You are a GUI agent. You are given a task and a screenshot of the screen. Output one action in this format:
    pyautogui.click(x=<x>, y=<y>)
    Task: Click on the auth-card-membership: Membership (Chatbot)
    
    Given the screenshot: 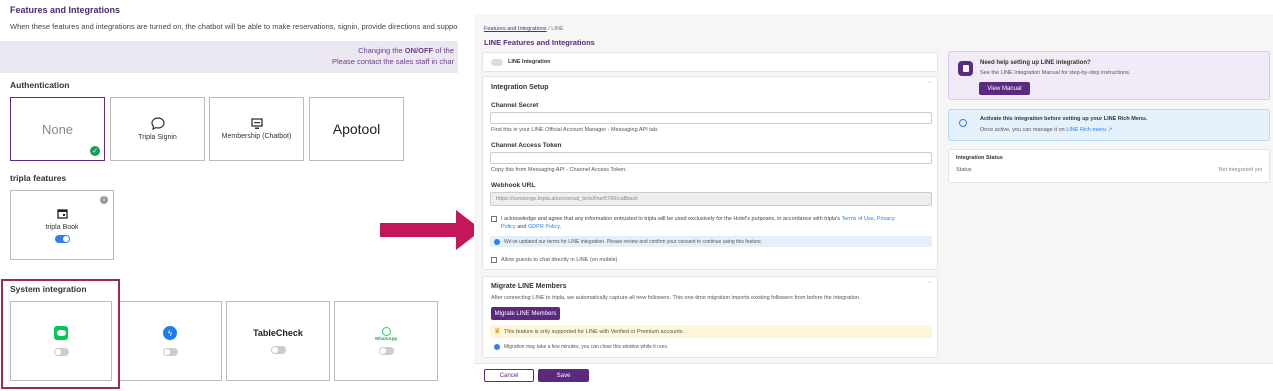 What is the action you would take?
    pyautogui.click(x=256, y=129)
    